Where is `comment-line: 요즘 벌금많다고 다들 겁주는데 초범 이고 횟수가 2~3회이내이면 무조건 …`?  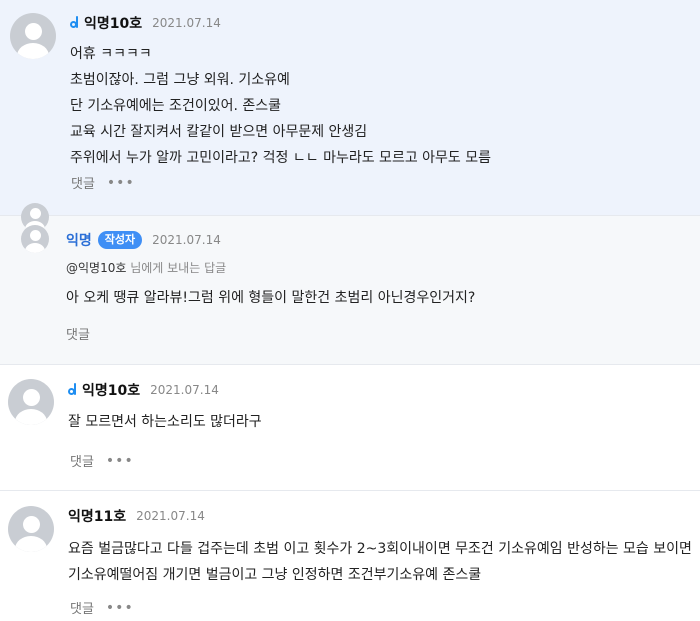
comment-line: 요즘 벌금많다고 다들 겁주는데 초범 이고 횟수가 2~3회이내이면 무조건 … is located at coordinates (380, 549).